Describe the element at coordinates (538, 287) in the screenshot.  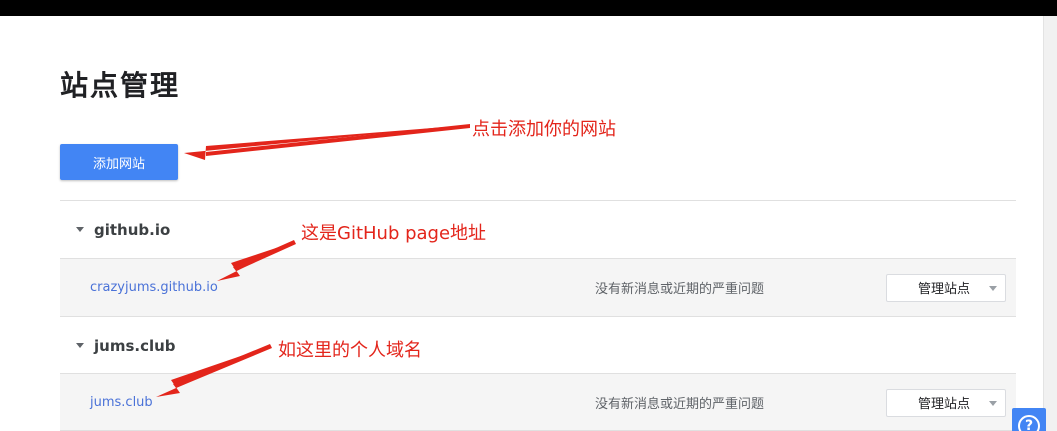
I see `site-row-github-io: crazyjums.github.io 没有新消息或近期的严重问题 管理站点` at that location.